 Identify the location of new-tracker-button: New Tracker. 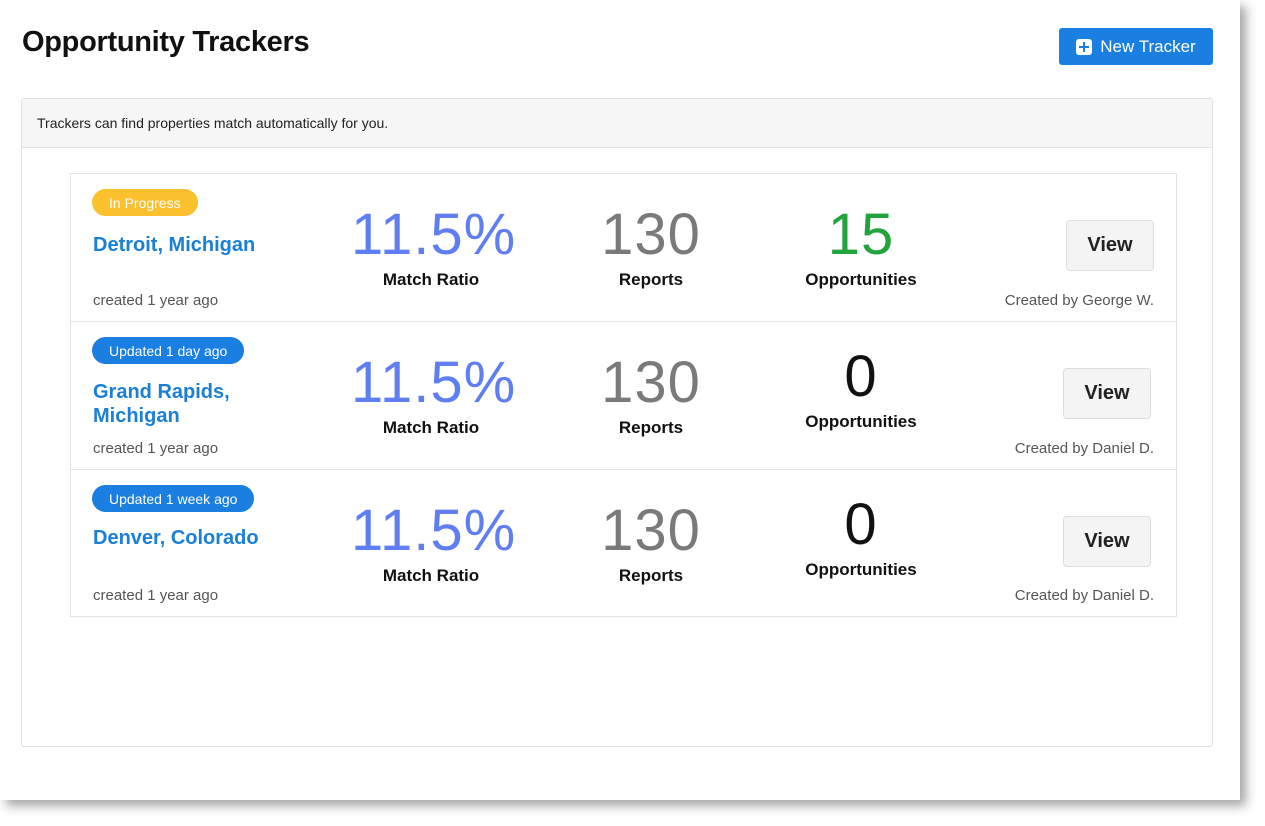
(1136, 46).